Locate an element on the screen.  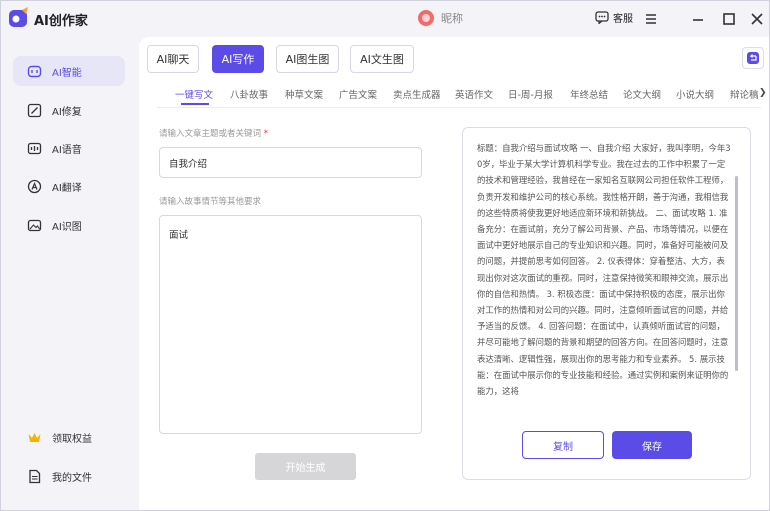
sidebar-item-ai-voice: AI语音 is located at coordinates (69, 148).